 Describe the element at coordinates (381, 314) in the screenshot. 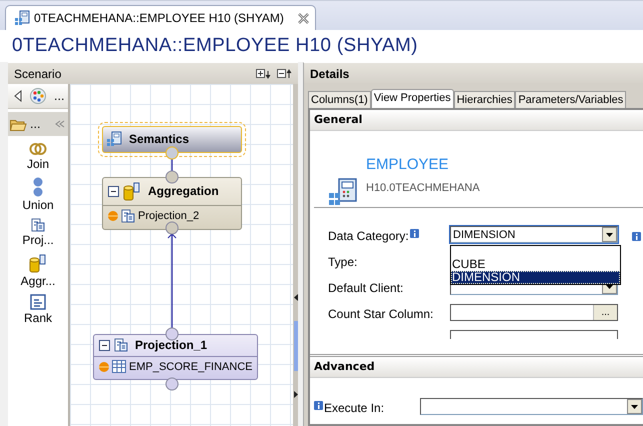

I see `field-label: Count Star Column:` at that location.